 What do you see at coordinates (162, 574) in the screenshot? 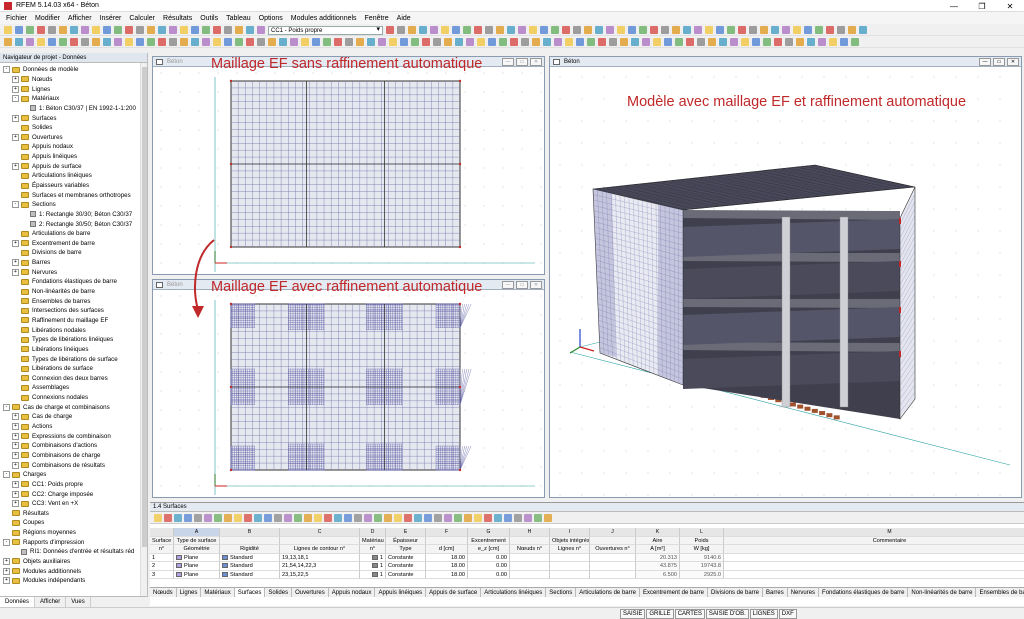
I see `table-cell: 3` at bounding box center [162, 574].